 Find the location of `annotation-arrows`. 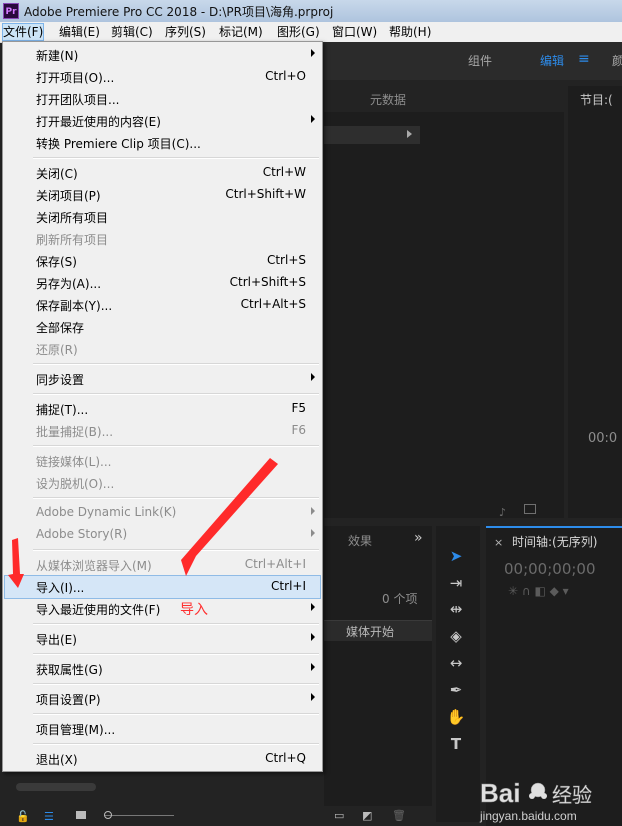

annotation-arrows is located at coordinates (143, 523).